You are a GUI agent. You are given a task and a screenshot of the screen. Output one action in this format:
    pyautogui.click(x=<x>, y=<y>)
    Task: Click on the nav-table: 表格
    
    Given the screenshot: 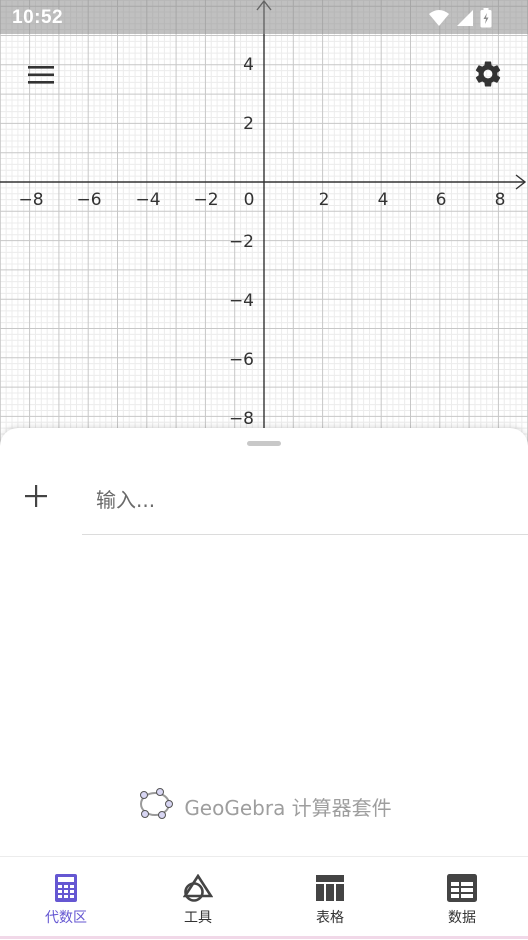 What is the action you would take?
    pyautogui.click(x=330, y=898)
    